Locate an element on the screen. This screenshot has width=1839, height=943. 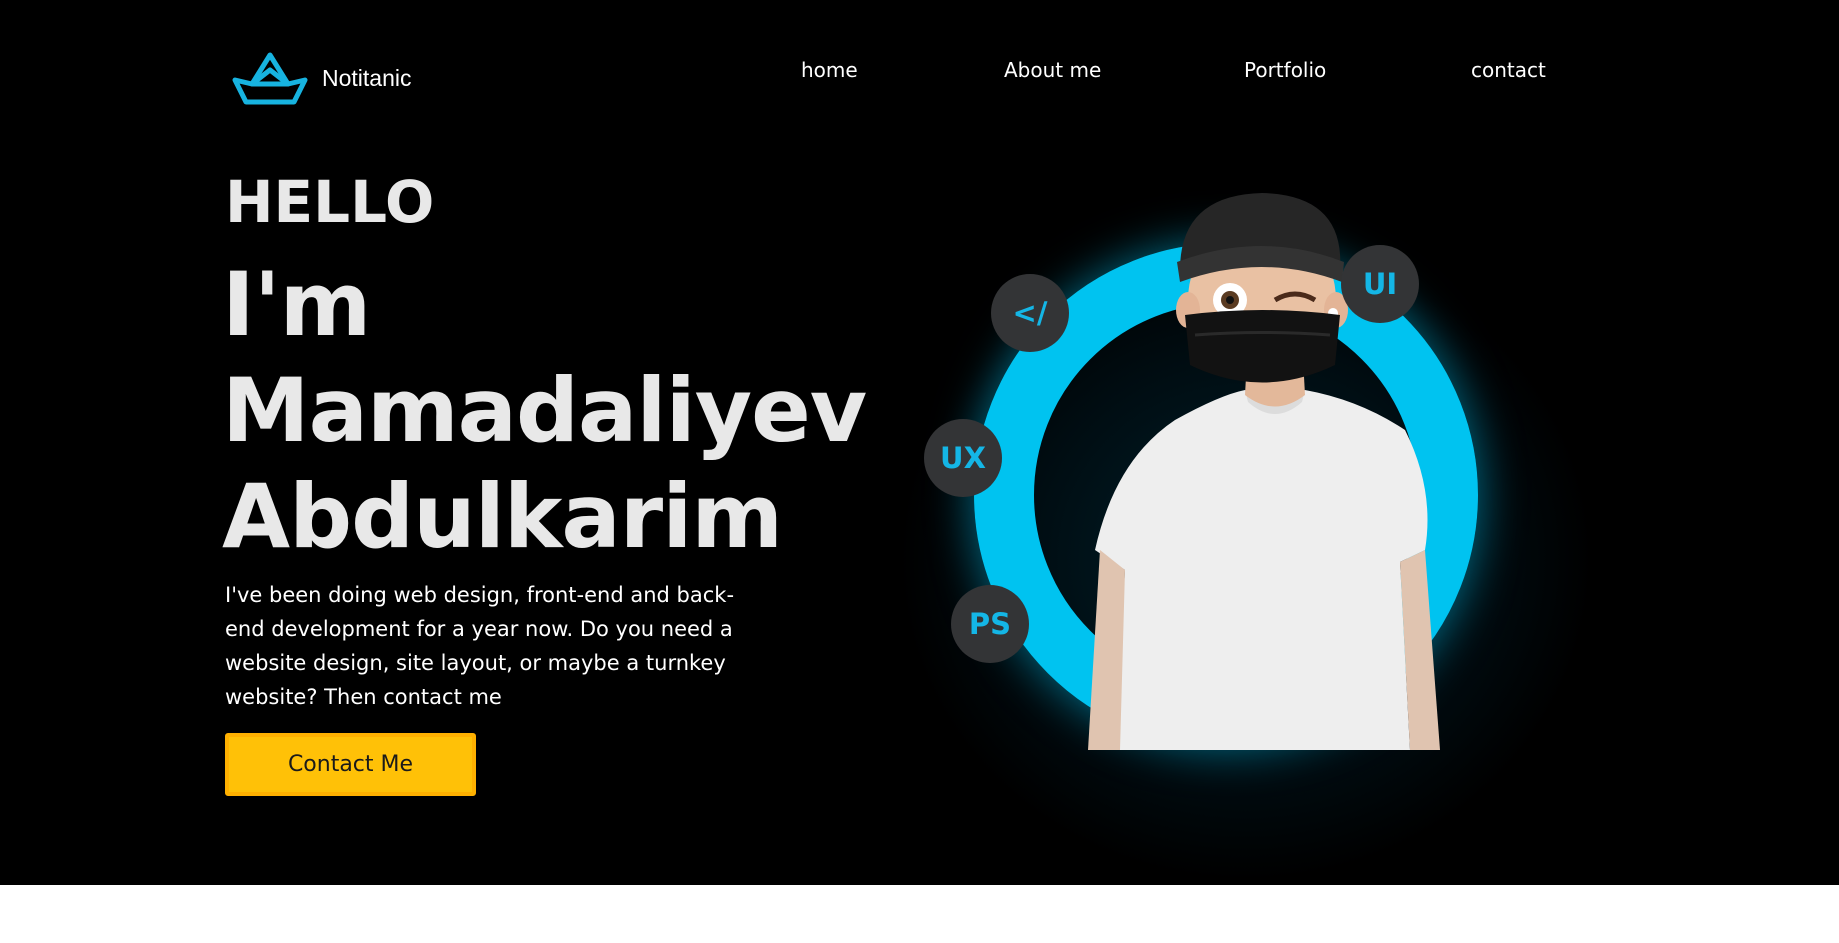
brand-logo: Notitanic is located at coordinates (321, 78).